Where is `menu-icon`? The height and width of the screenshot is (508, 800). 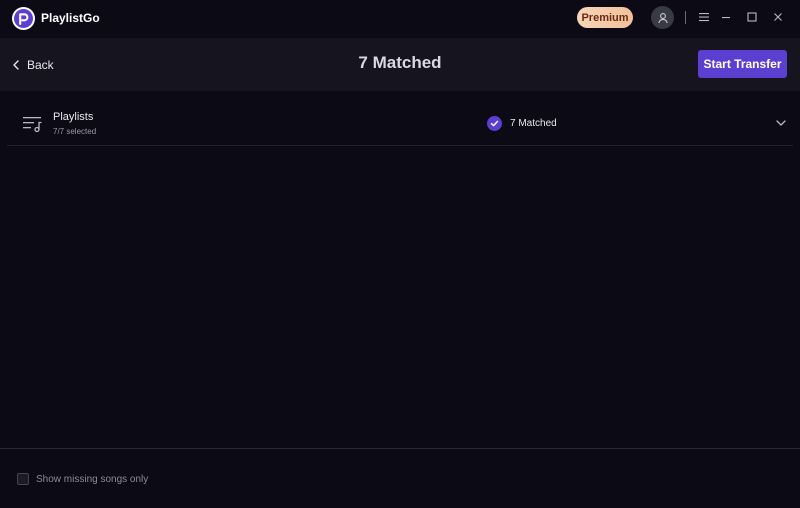 menu-icon is located at coordinates (704, 17).